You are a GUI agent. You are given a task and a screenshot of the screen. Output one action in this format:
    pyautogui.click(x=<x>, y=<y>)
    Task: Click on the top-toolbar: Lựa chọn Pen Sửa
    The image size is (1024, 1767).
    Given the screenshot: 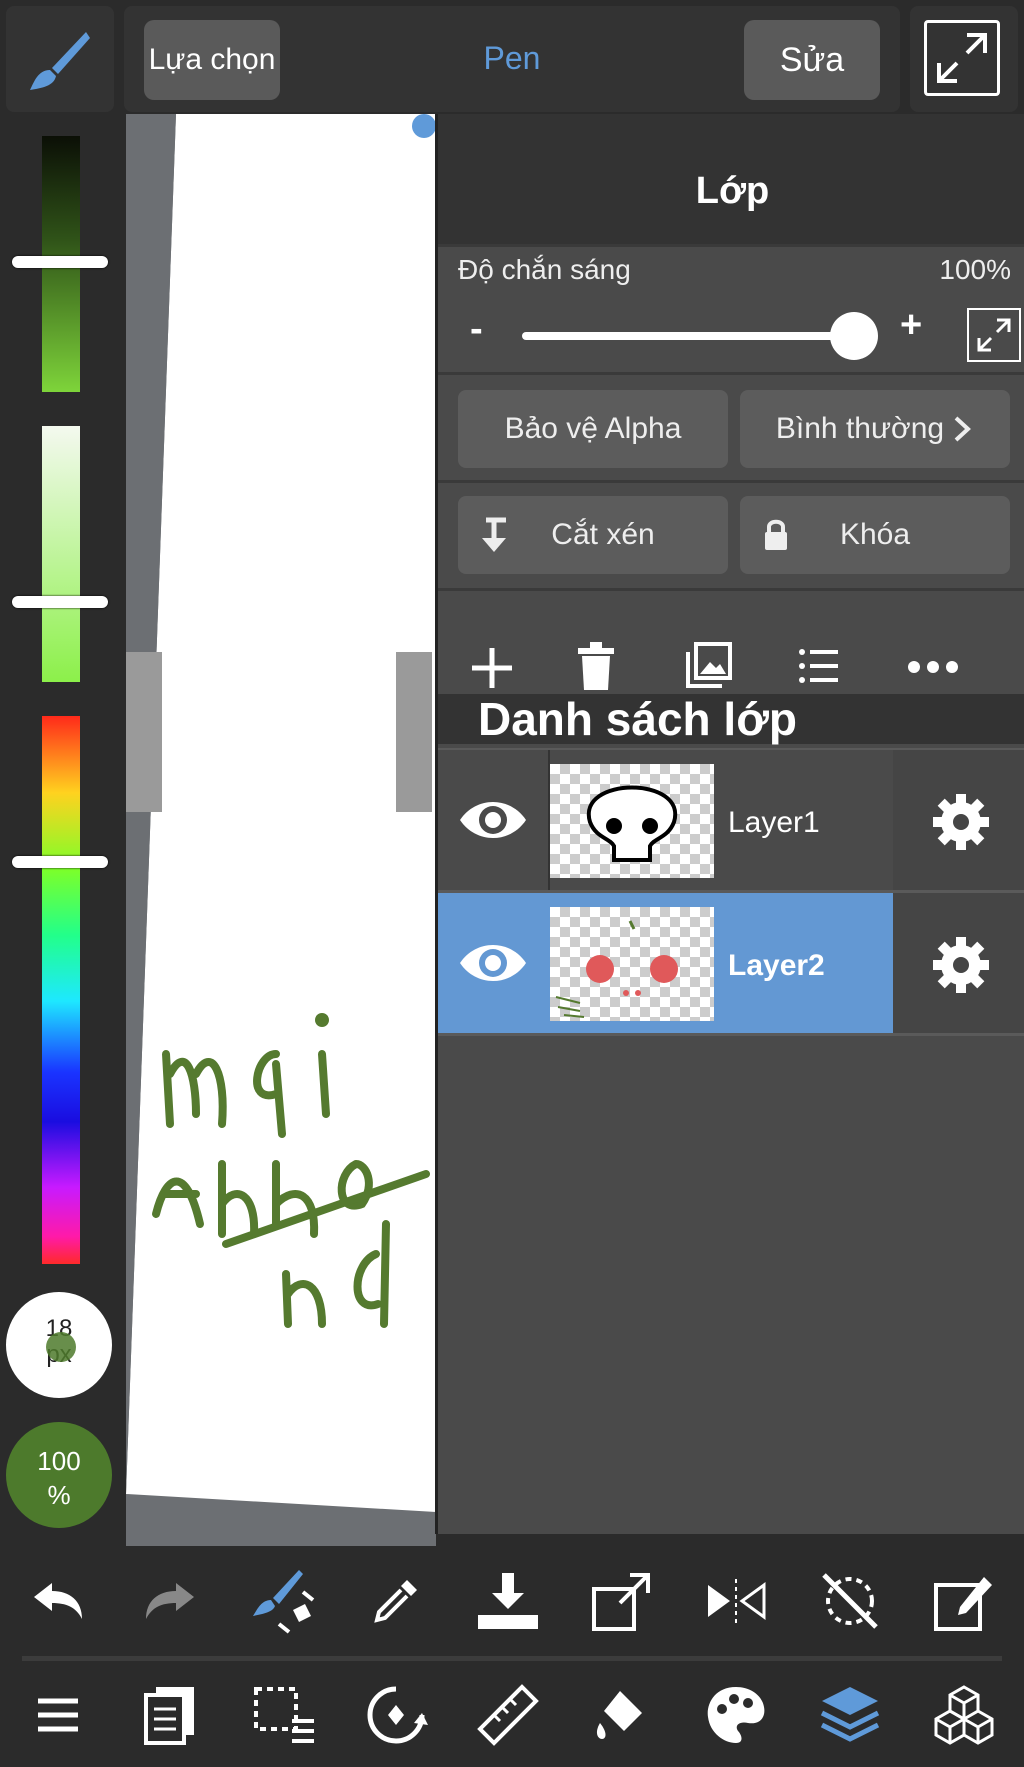 What is the action you would take?
    pyautogui.click(x=512, y=59)
    